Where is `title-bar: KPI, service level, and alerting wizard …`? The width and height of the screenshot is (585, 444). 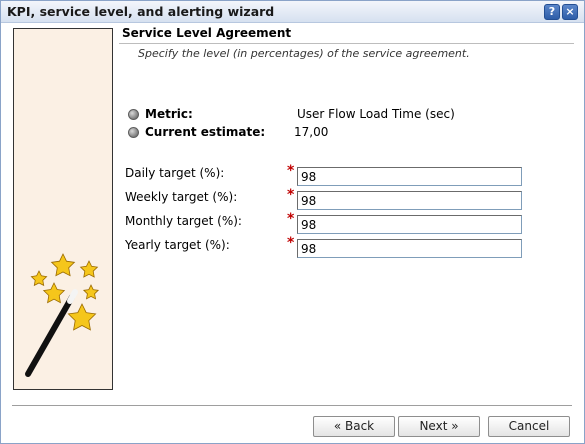 title-bar: KPI, service level, and alerting wizard … is located at coordinates (292, 12).